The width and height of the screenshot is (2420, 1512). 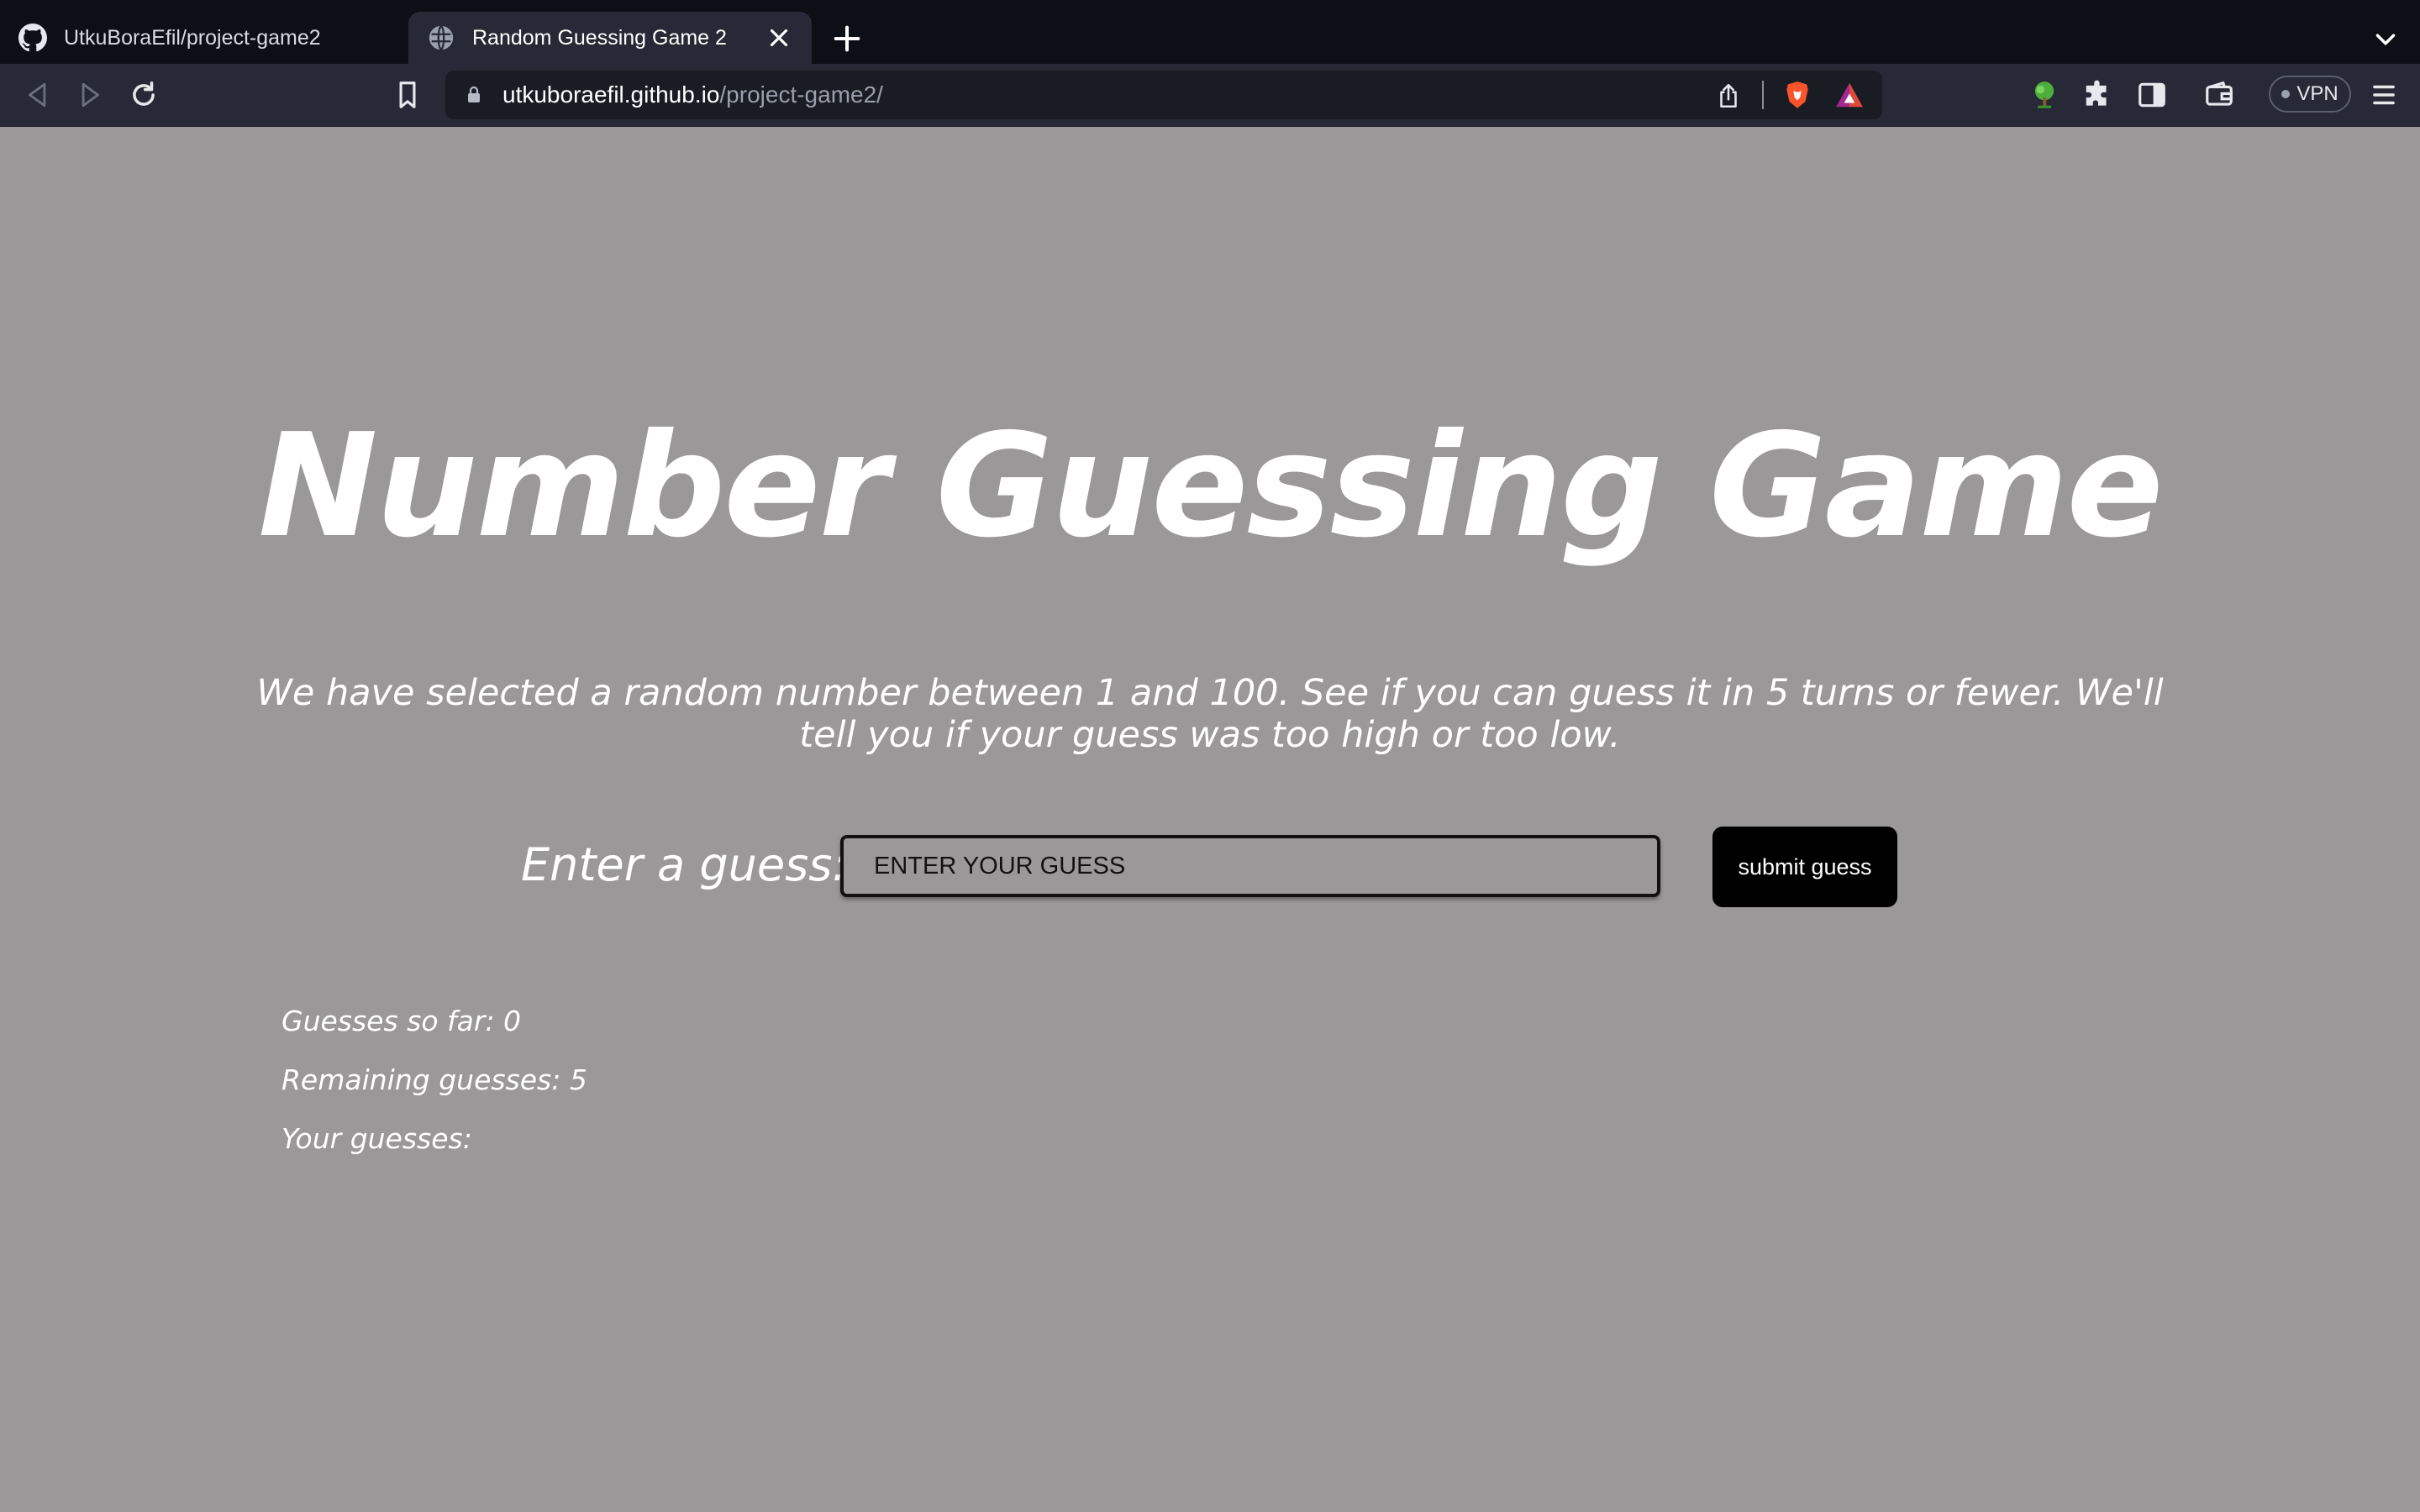 I want to click on globe-icon, so click(x=441, y=37).